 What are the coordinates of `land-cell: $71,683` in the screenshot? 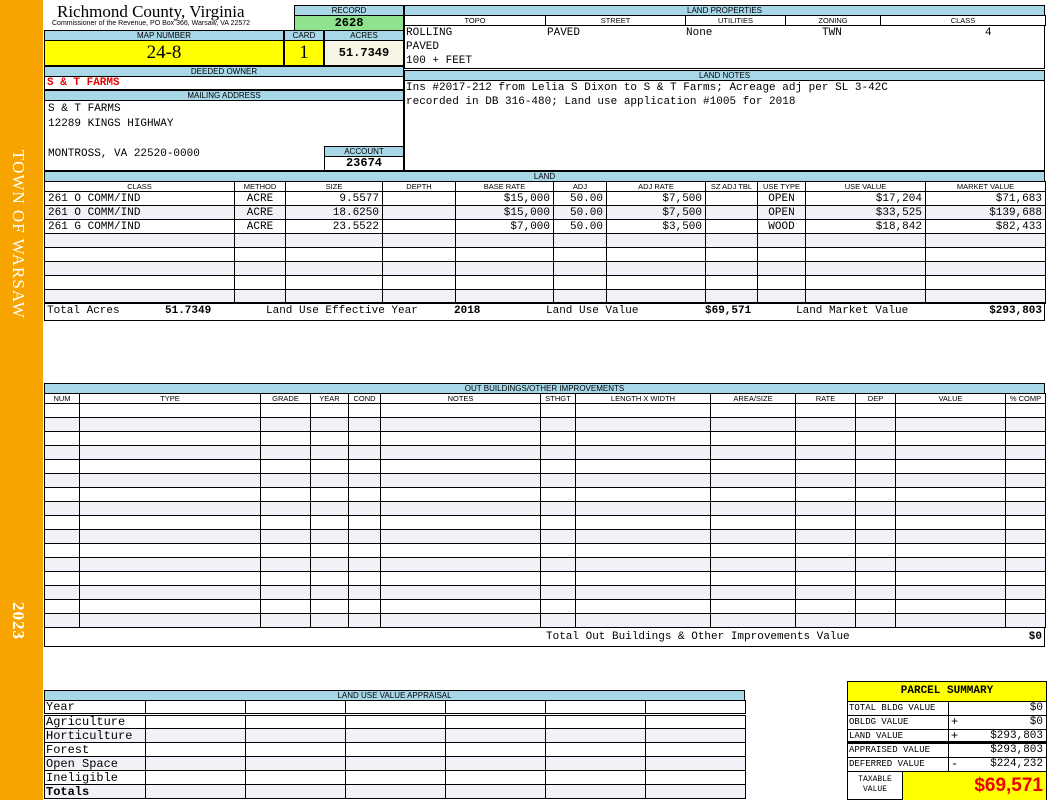 It's located at (985, 198).